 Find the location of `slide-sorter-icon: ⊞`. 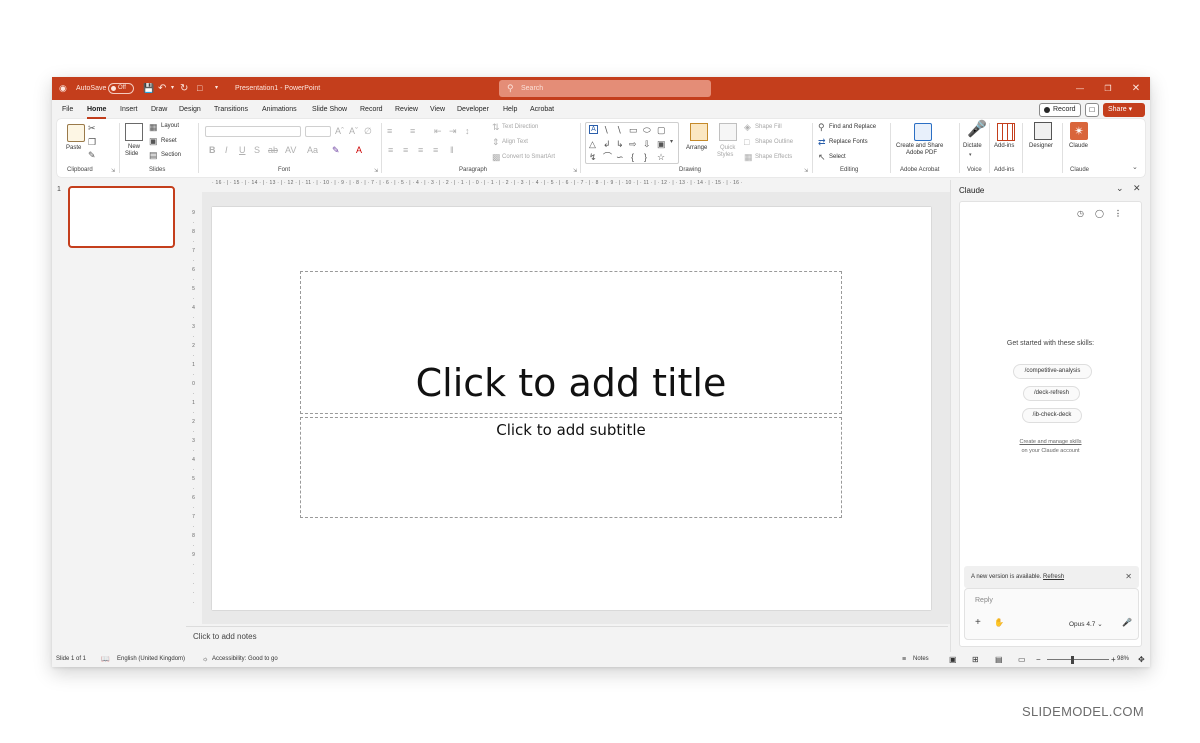

slide-sorter-icon: ⊞ is located at coordinates (975, 659).